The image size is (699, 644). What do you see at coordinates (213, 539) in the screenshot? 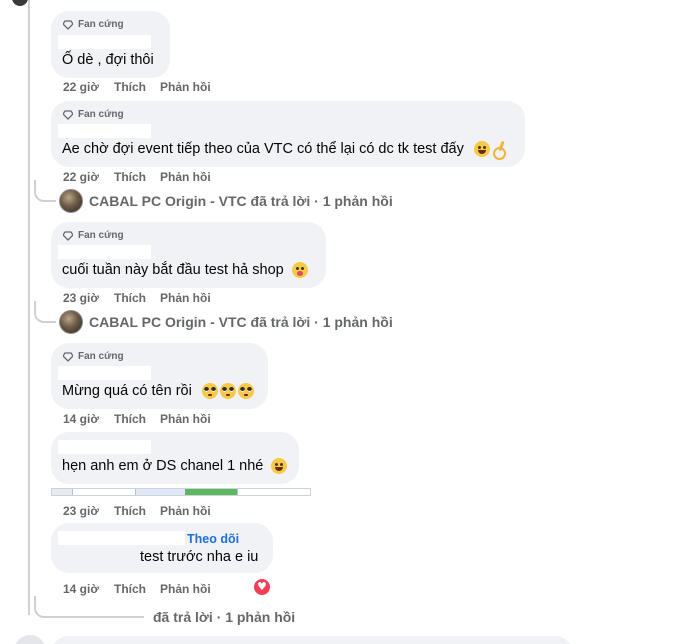
I see `follow-button: Theo dõi` at bounding box center [213, 539].